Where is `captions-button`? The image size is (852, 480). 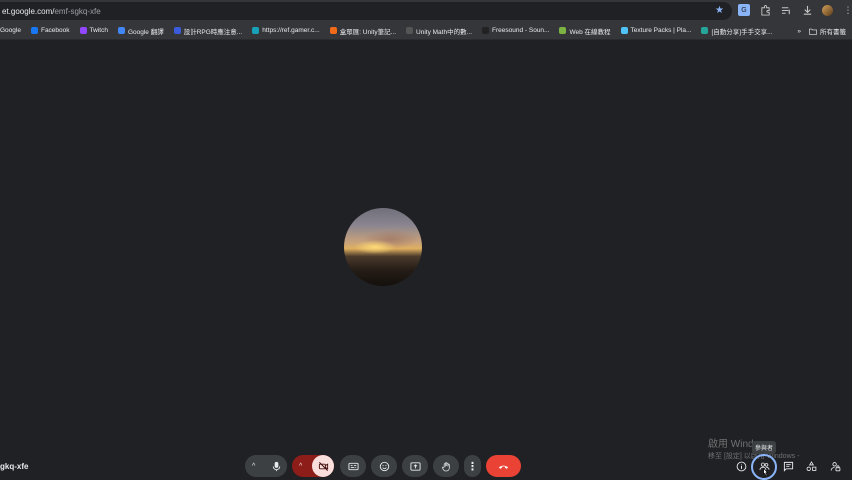 captions-button is located at coordinates (353, 466).